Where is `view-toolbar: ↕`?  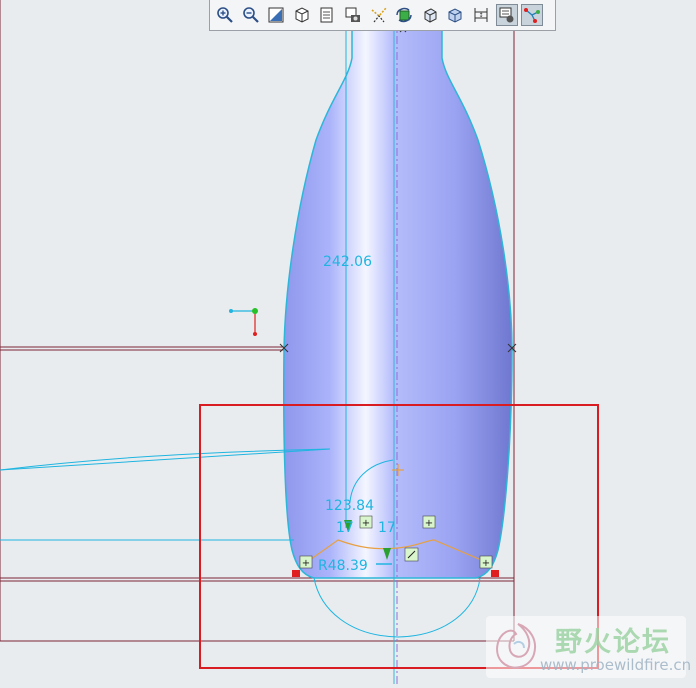 view-toolbar: ↕ is located at coordinates (382, 15).